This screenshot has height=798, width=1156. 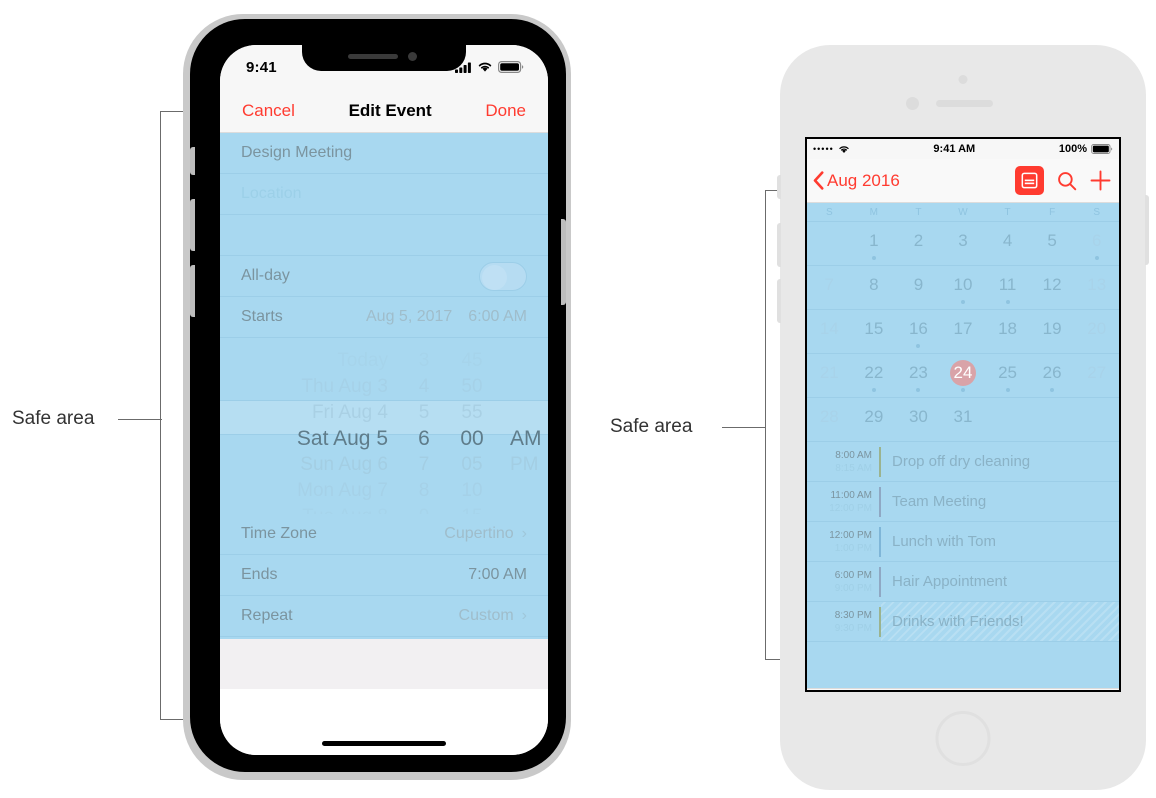 What do you see at coordinates (829, 331) in the screenshot?
I see `calendar-day-cell: 14` at bounding box center [829, 331].